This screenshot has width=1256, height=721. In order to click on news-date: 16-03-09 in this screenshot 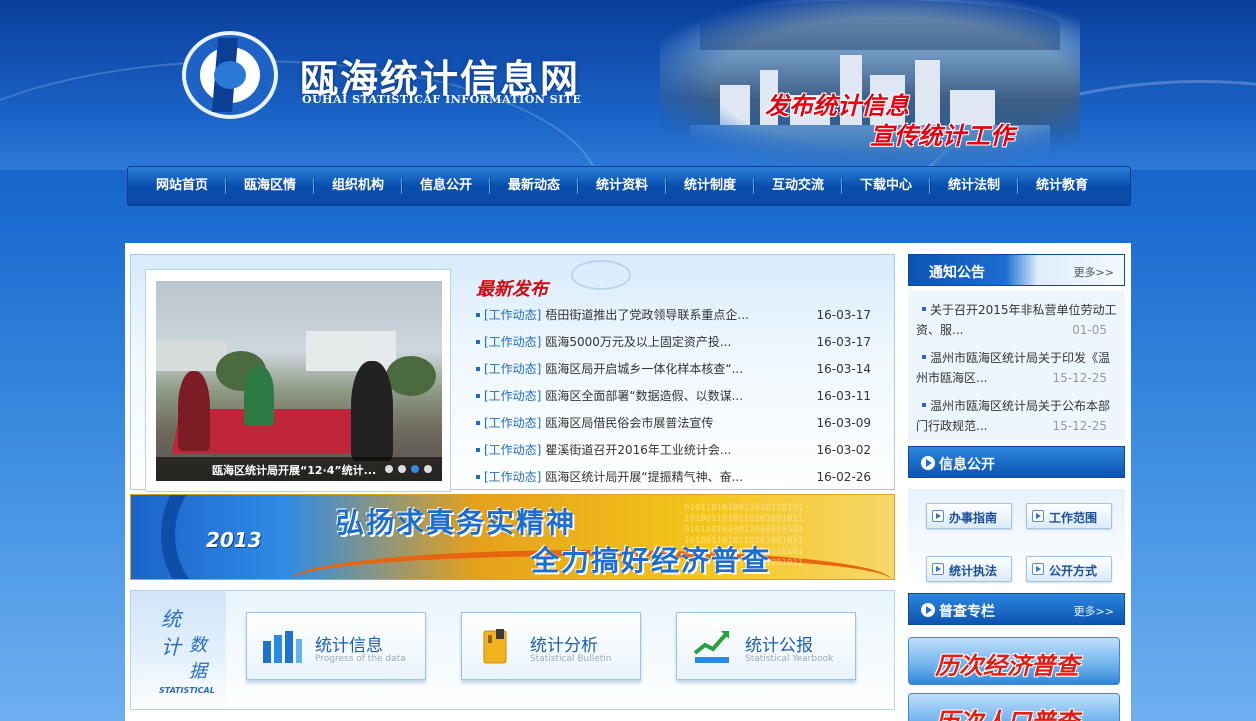, I will do `click(843, 422)`.